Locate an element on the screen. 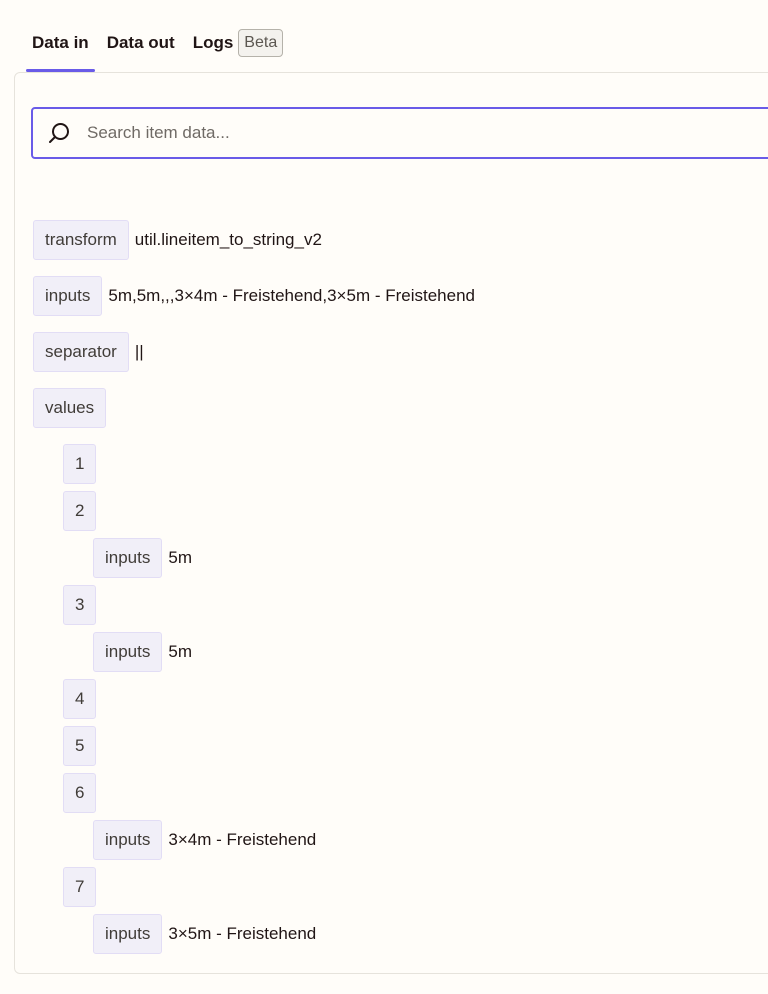 Image resolution: width=768 pixels, height=994 pixels. field-key: transform is located at coordinates (81, 240).